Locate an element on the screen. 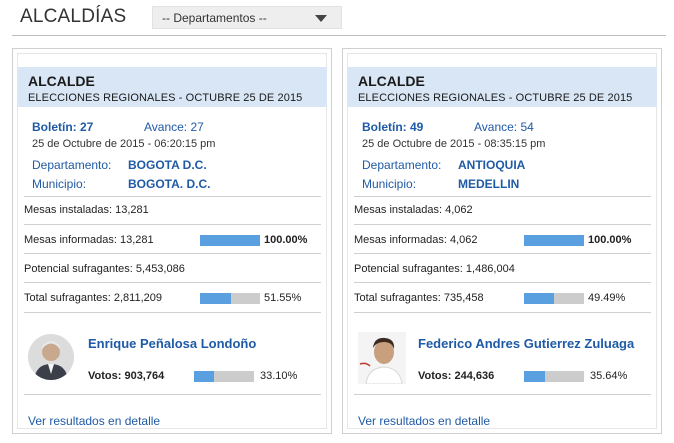  avance-label: Avance: 54 is located at coordinates (504, 127).